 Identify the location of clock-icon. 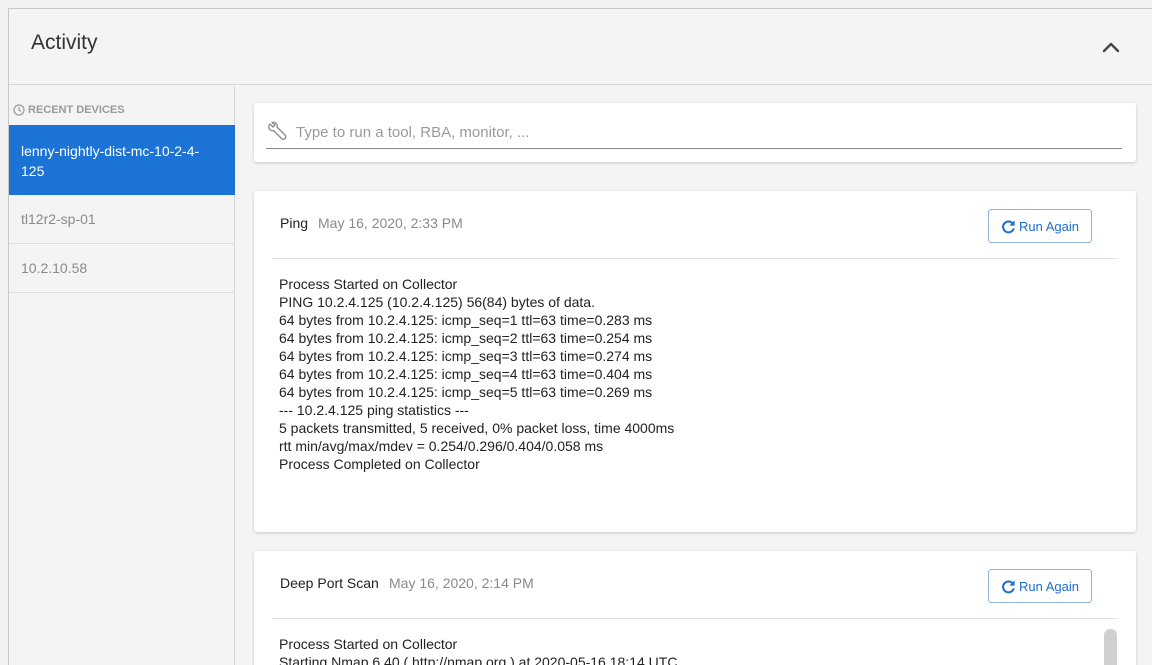
(19, 110).